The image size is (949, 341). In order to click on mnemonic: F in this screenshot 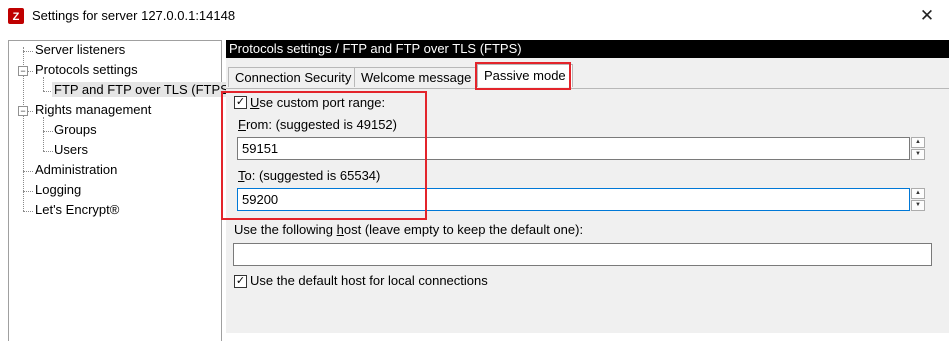, I will do `click(242, 124)`.